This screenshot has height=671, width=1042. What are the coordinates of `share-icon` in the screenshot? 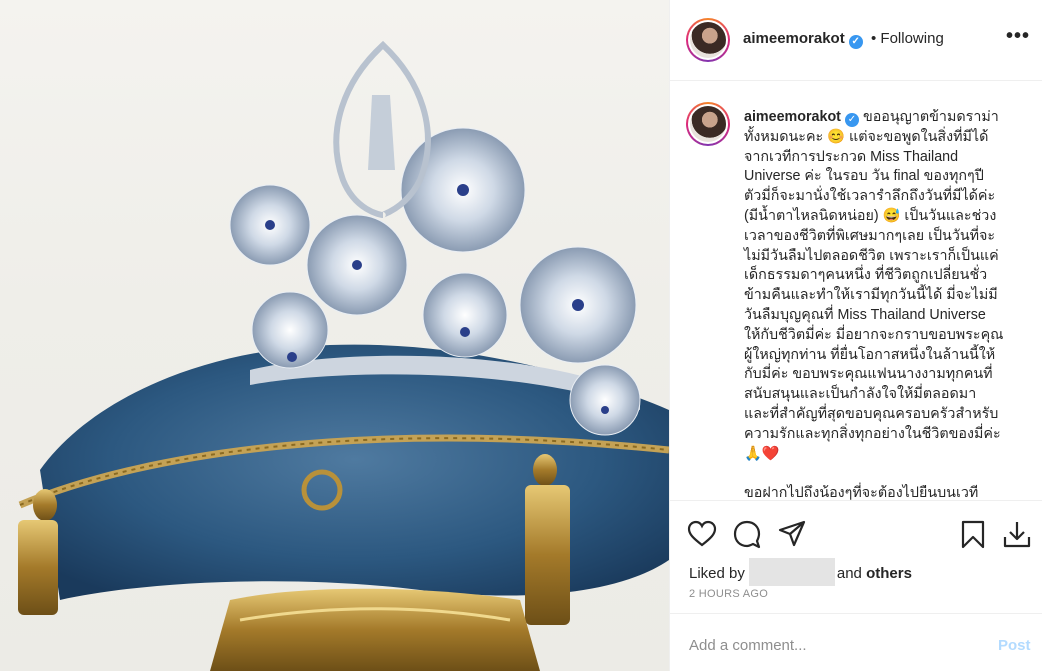 It's located at (792, 534).